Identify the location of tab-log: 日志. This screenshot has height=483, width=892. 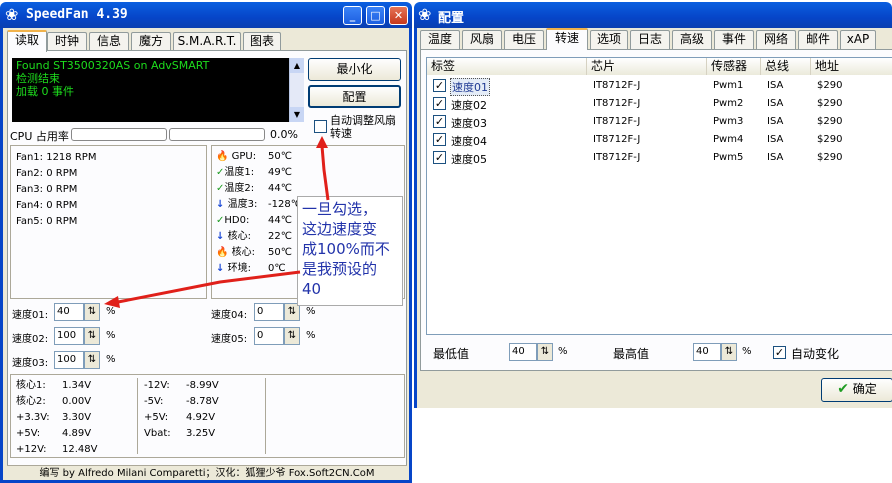
(650, 39).